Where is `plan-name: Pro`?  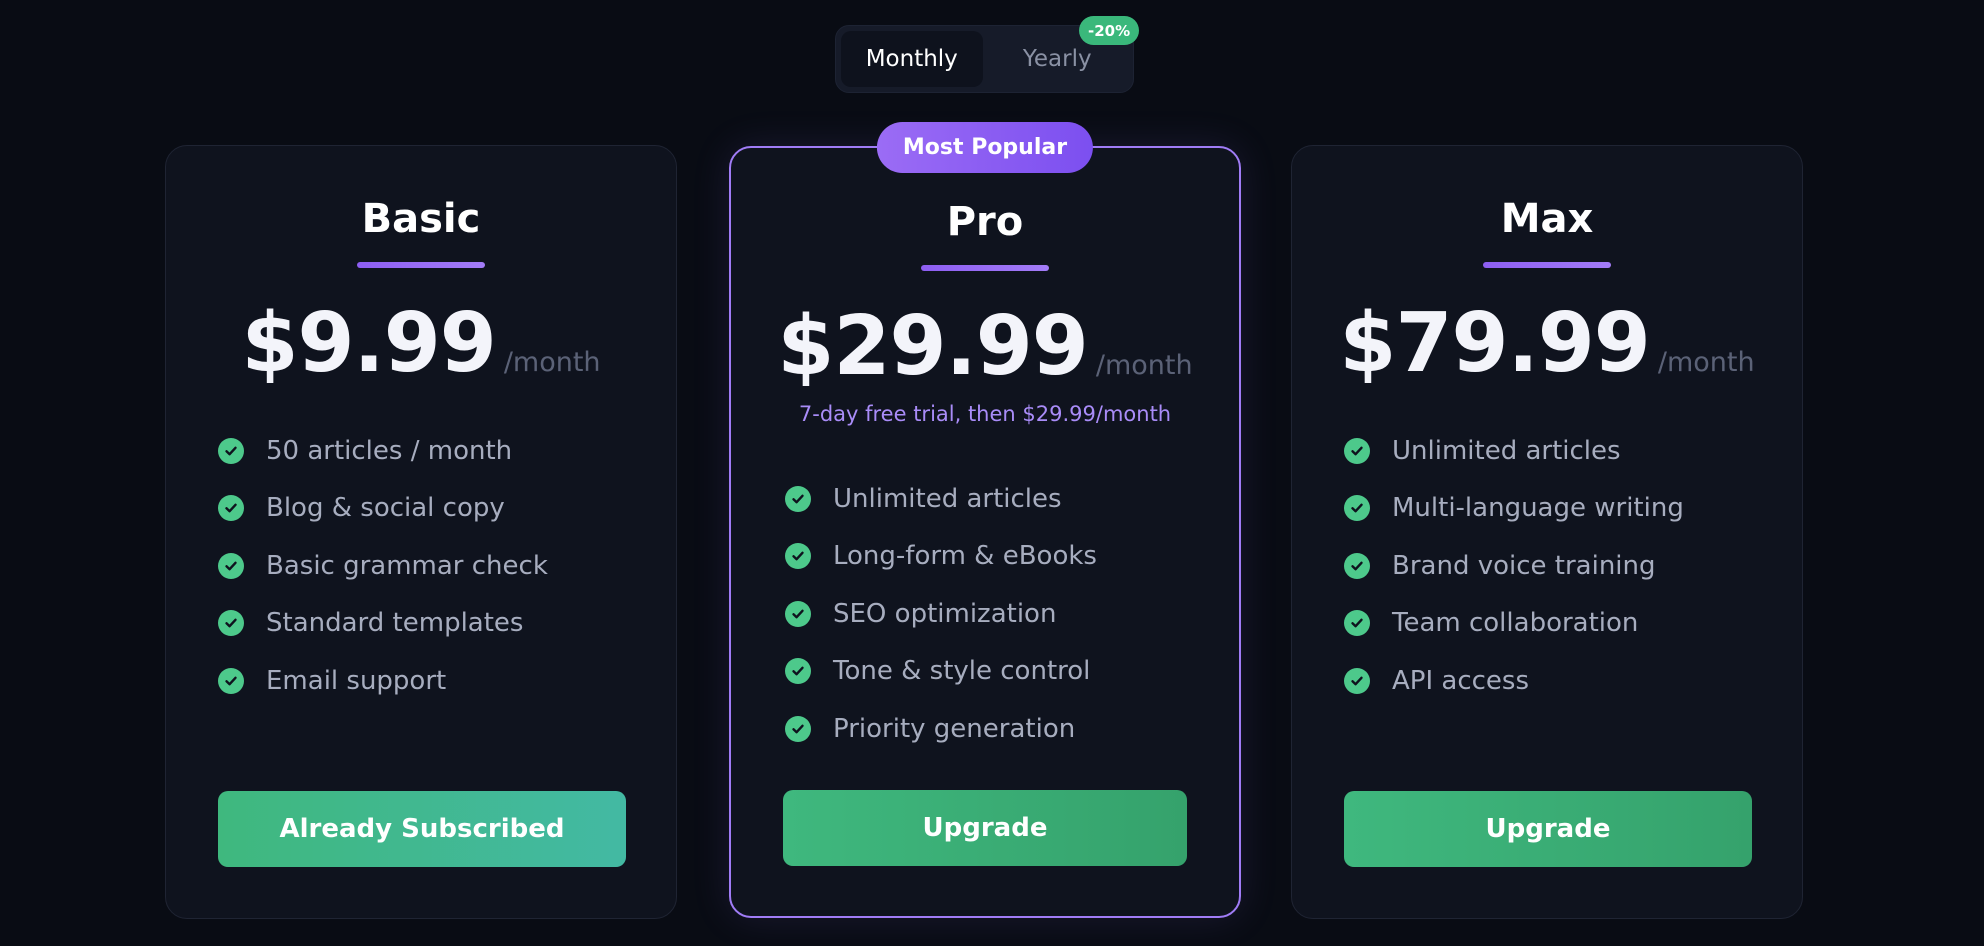
plan-name: Pro is located at coordinates (985, 222).